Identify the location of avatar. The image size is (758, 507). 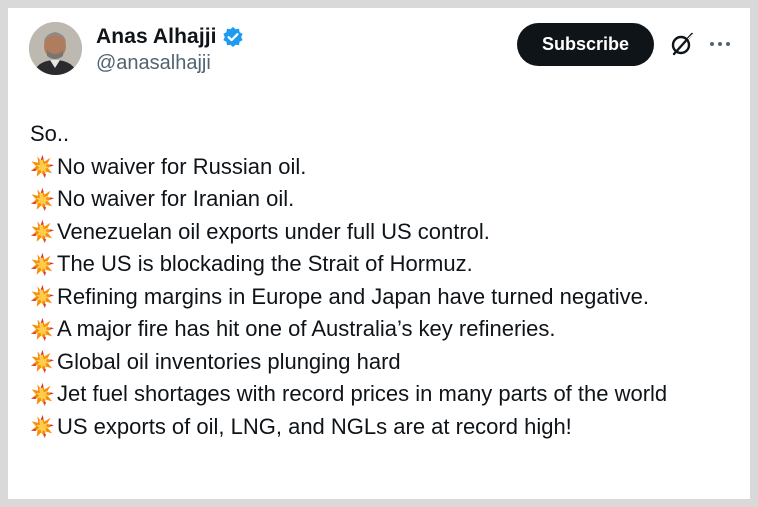
(55, 48).